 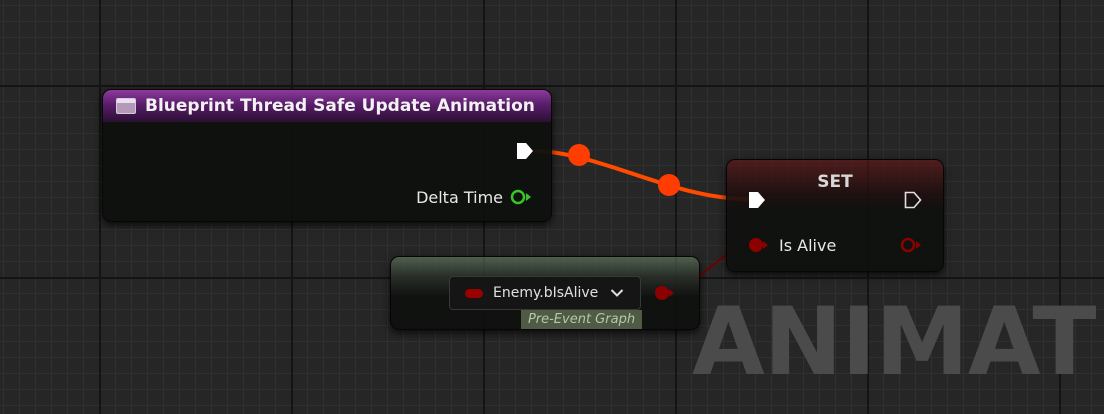 What do you see at coordinates (643, 175) in the screenshot?
I see `exec-wire` at bounding box center [643, 175].